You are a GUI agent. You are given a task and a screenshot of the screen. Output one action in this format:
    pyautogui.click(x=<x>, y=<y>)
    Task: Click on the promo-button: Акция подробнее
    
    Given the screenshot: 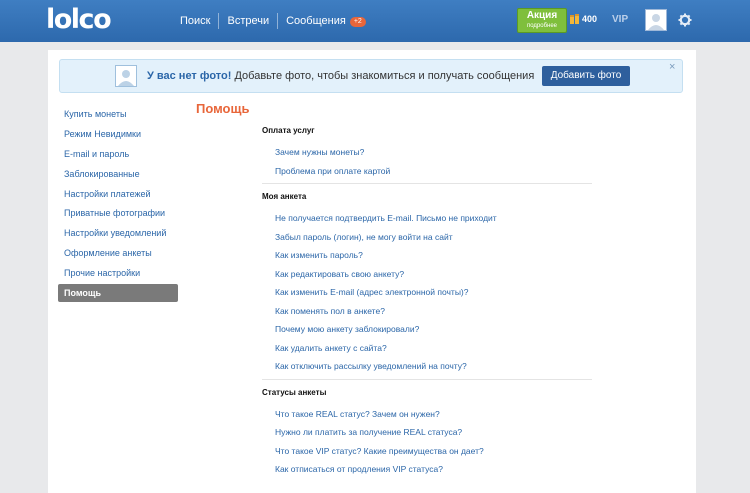 What is the action you would take?
    pyautogui.click(x=542, y=20)
    